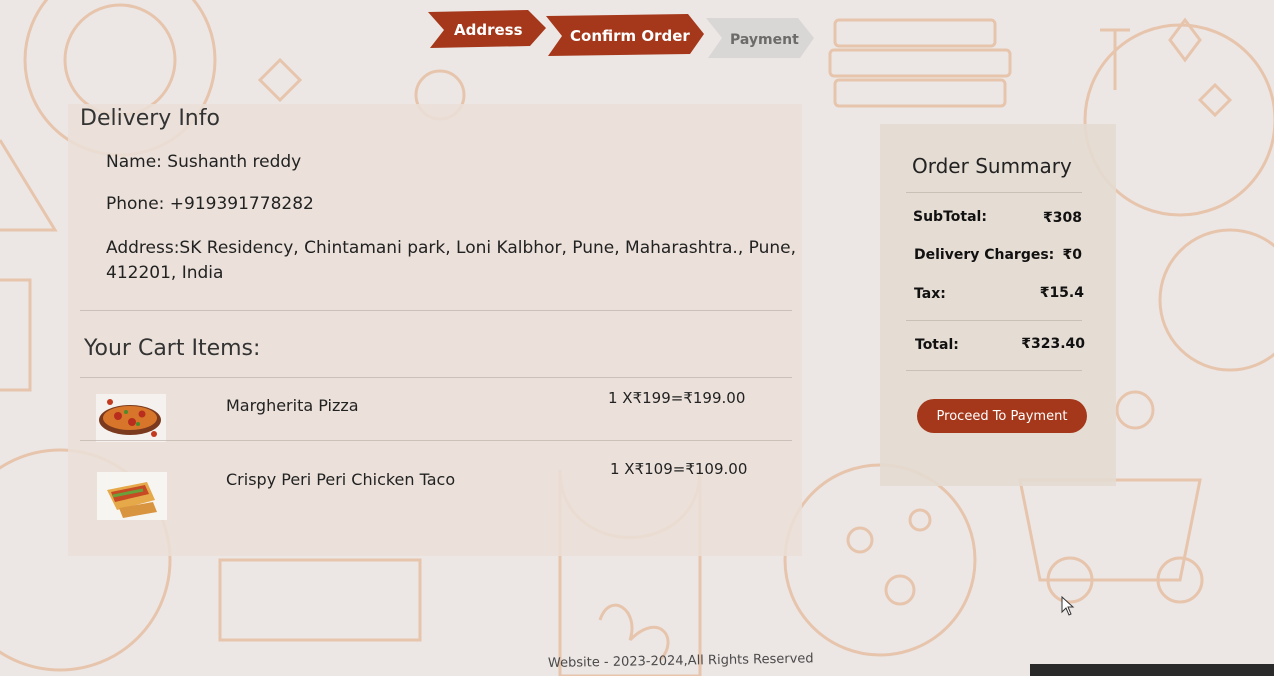  I want to click on subtotal-value: ₹308, so click(1062, 218).